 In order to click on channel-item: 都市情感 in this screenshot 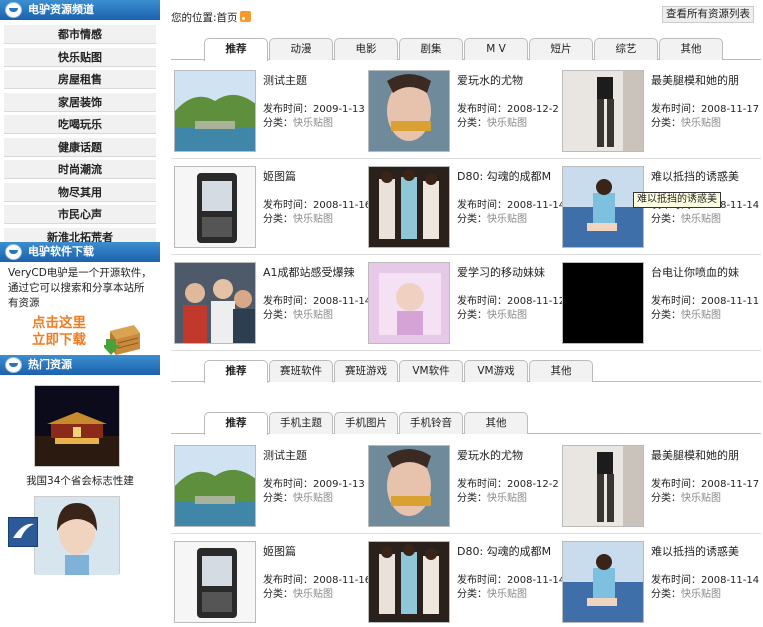, I will do `click(80, 34)`.